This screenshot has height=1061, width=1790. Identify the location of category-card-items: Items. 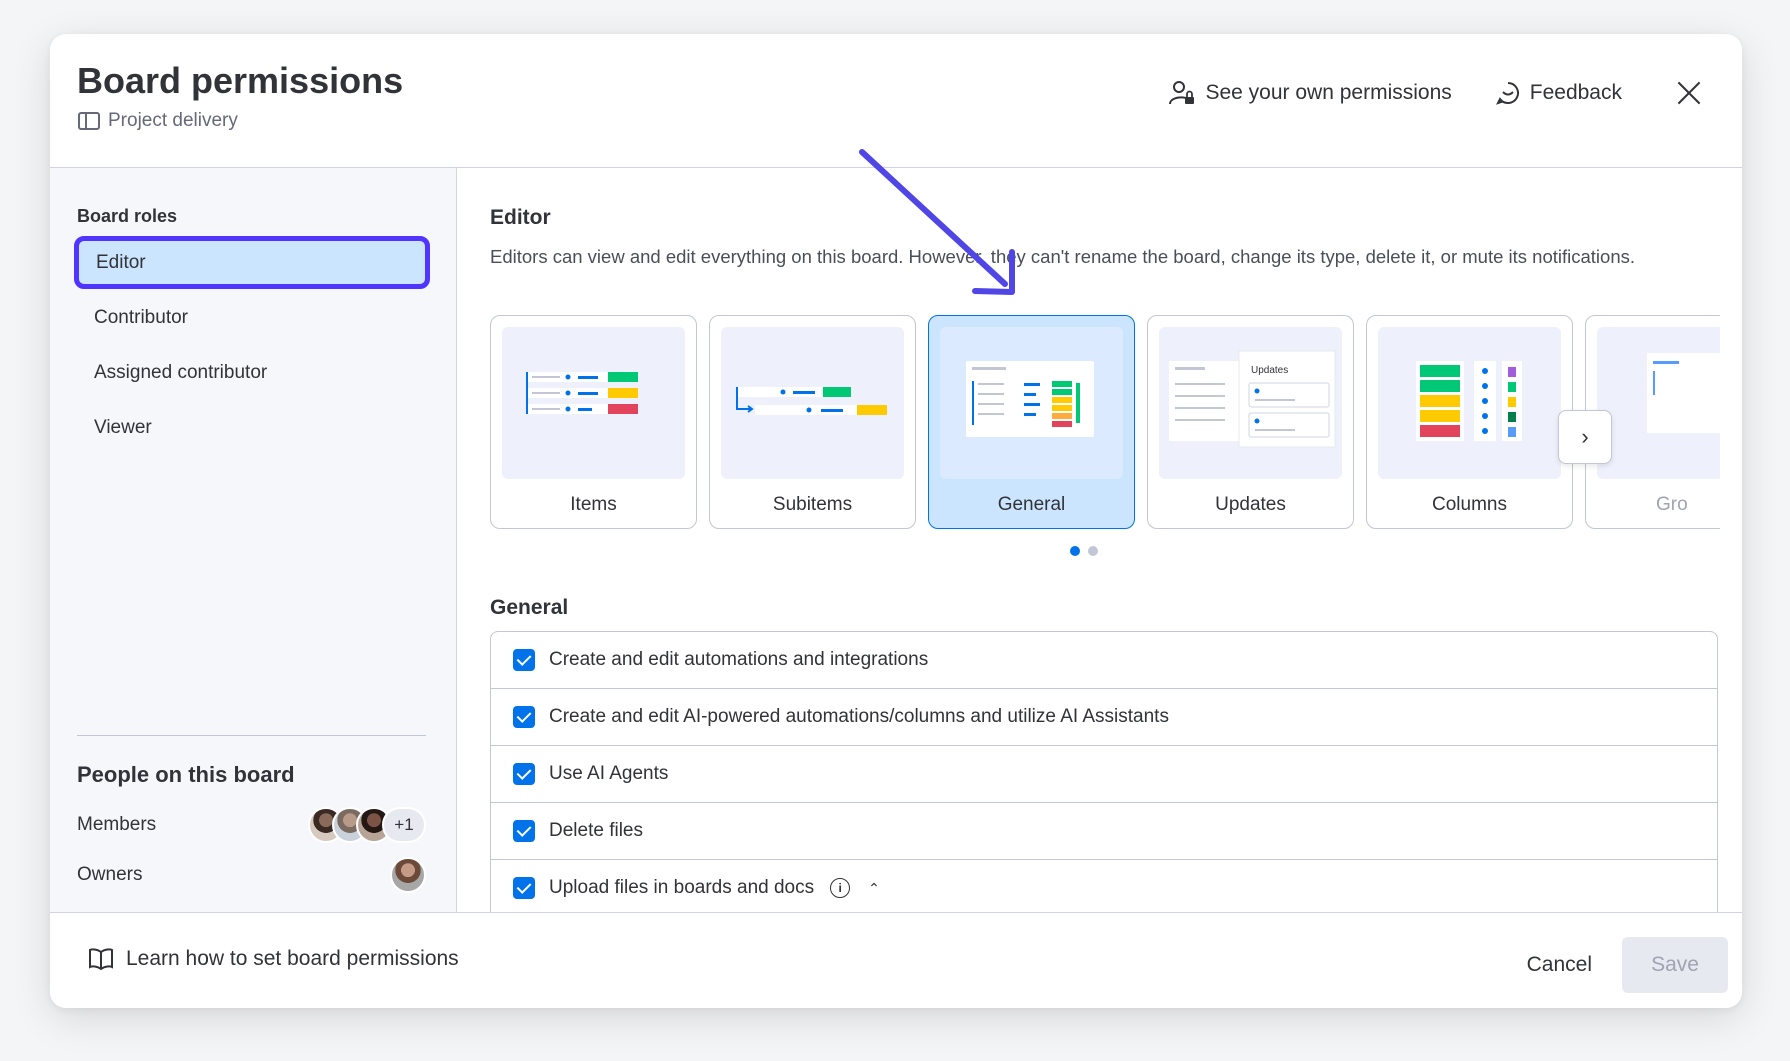
(593, 422).